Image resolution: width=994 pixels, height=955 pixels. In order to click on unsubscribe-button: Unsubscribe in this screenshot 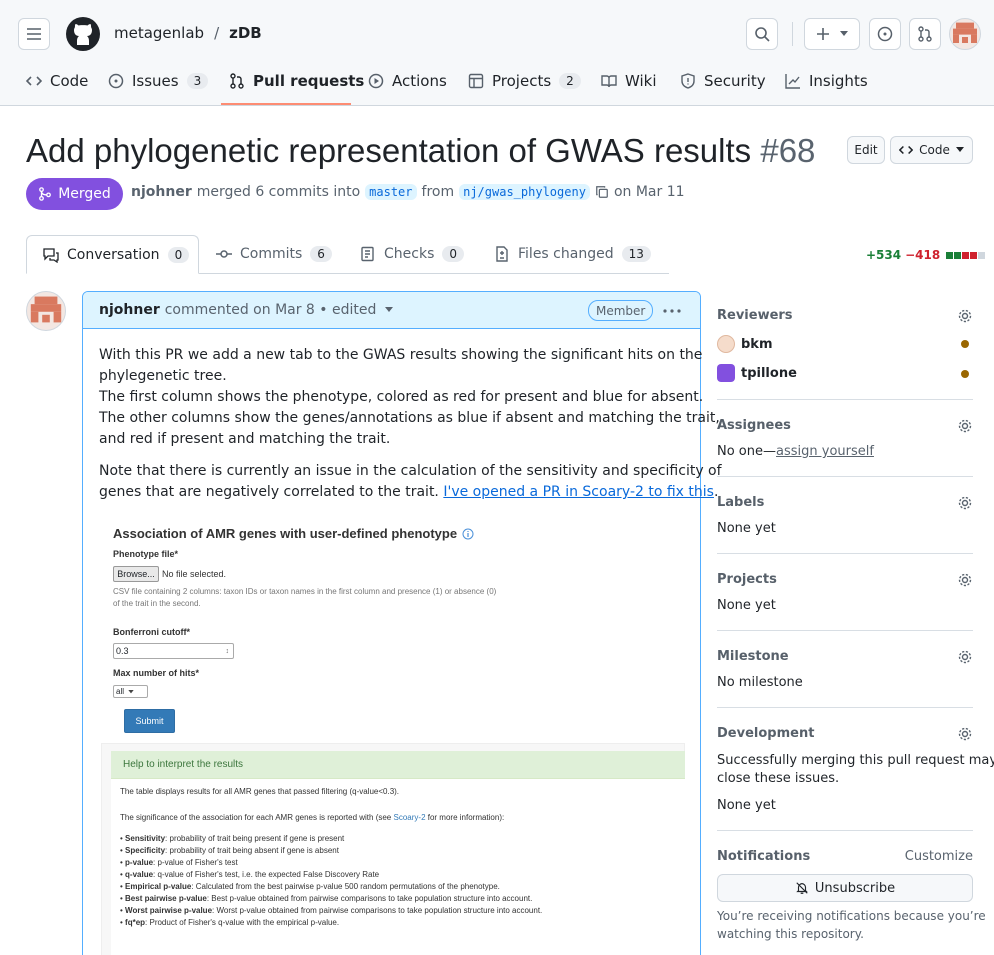, I will do `click(845, 888)`.